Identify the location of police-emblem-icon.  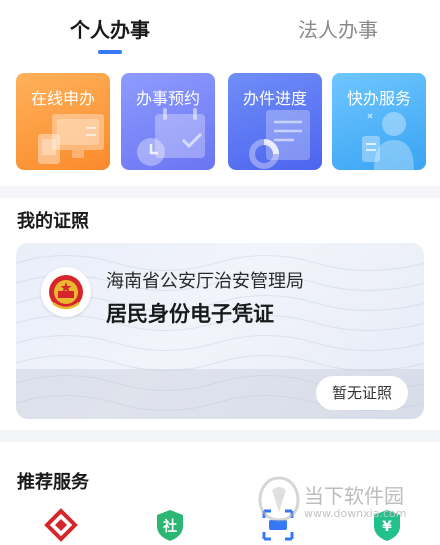
(66, 292).